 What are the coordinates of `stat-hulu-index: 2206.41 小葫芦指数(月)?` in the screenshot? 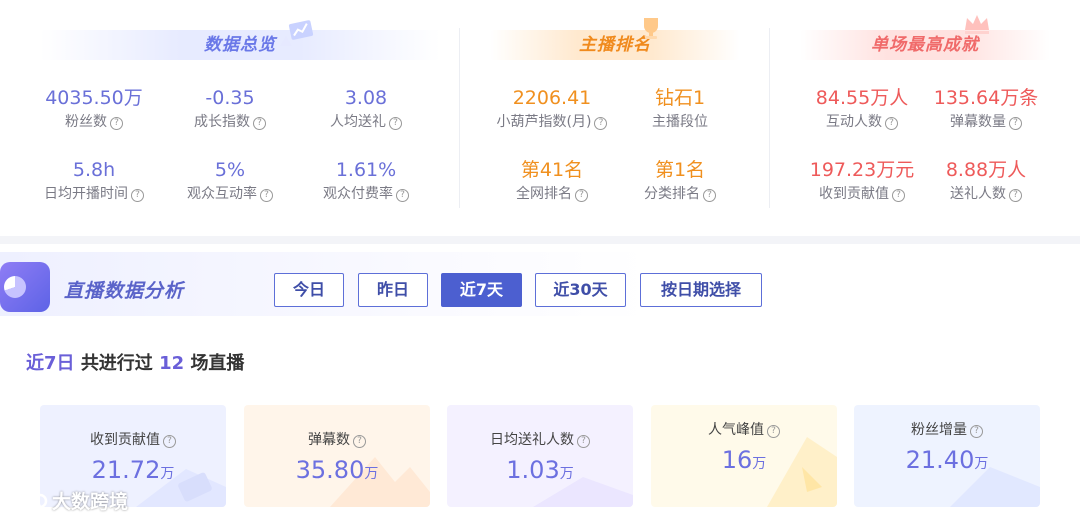 It's located at (552, 108).